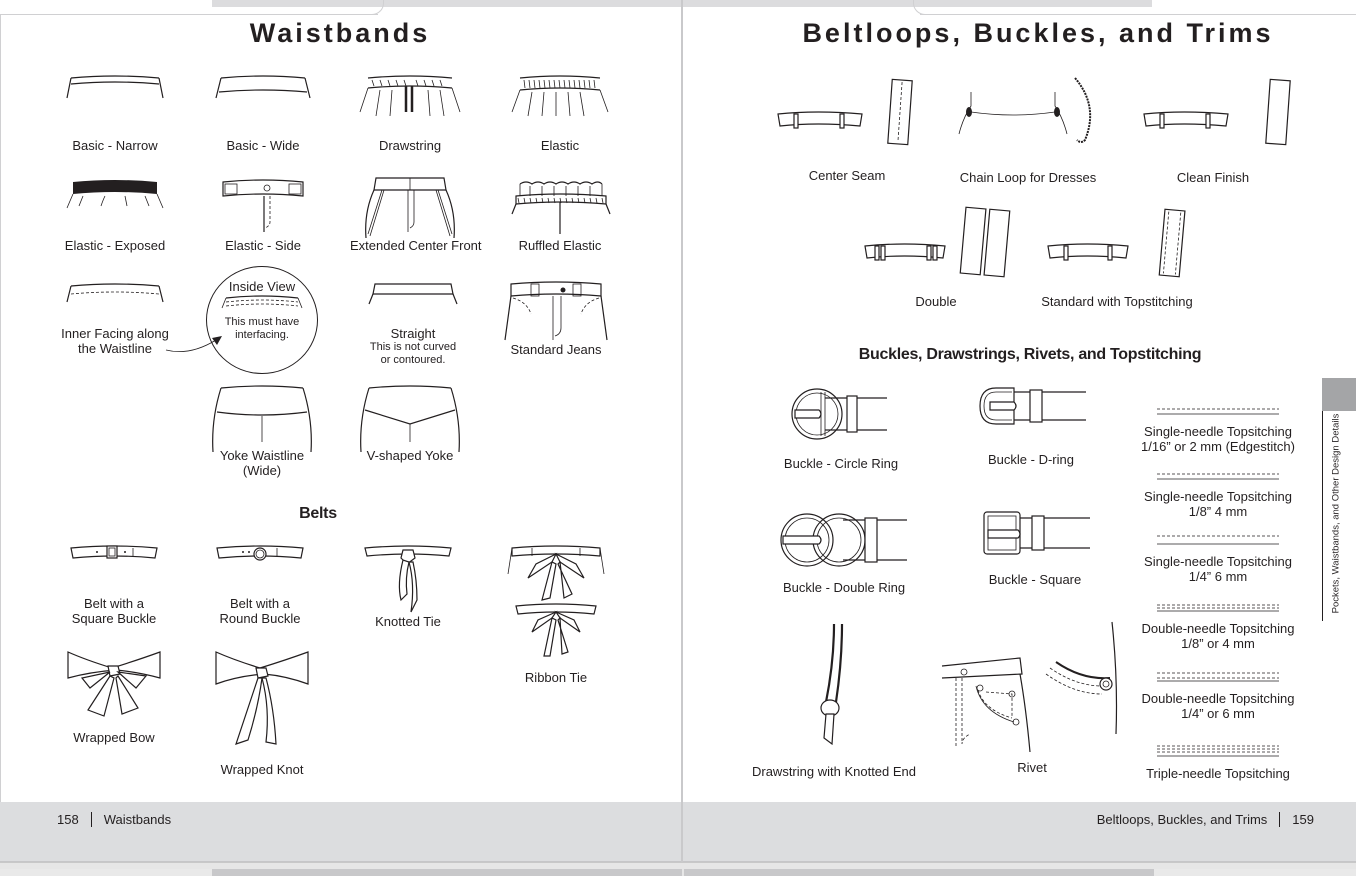 Image resolution: width=1356 pixels, height=876 pixels. I want to click on topstitch-label-line2: 1/8” 4 mm, so click(1218, 511).